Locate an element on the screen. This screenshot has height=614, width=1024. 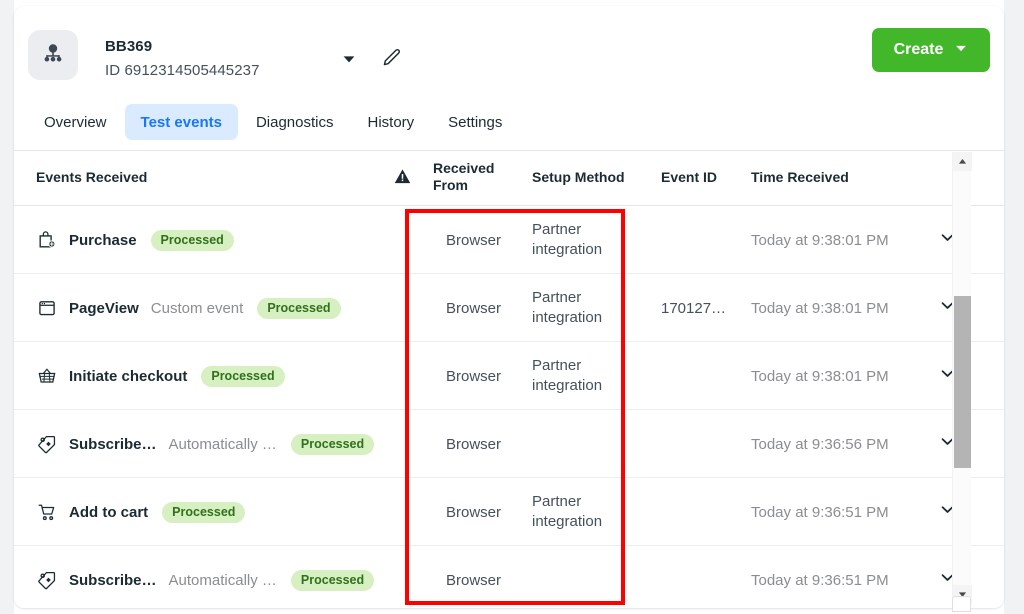
column-header-event-id: Event ID is located at coordinates (689, 177).